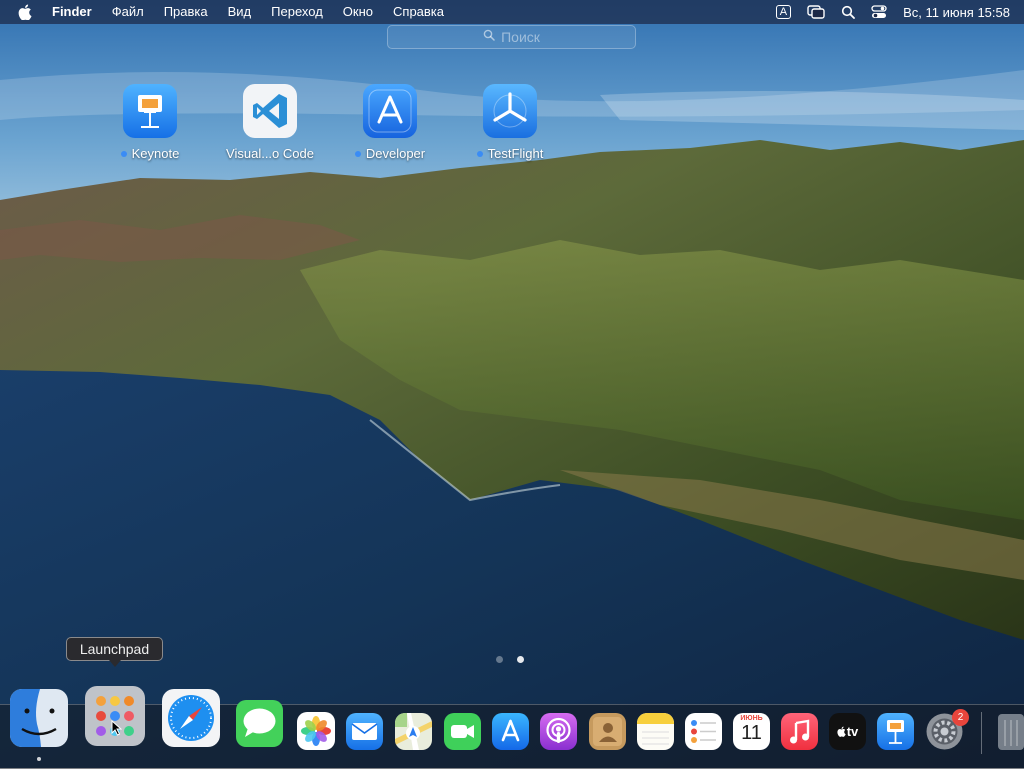 Image resolution: width=1024 pixels, height=769 pixels. What do you see at coordinates (270, 111) in the screenshot?
I see `vscode-icon` at bounding box center [270, 111].